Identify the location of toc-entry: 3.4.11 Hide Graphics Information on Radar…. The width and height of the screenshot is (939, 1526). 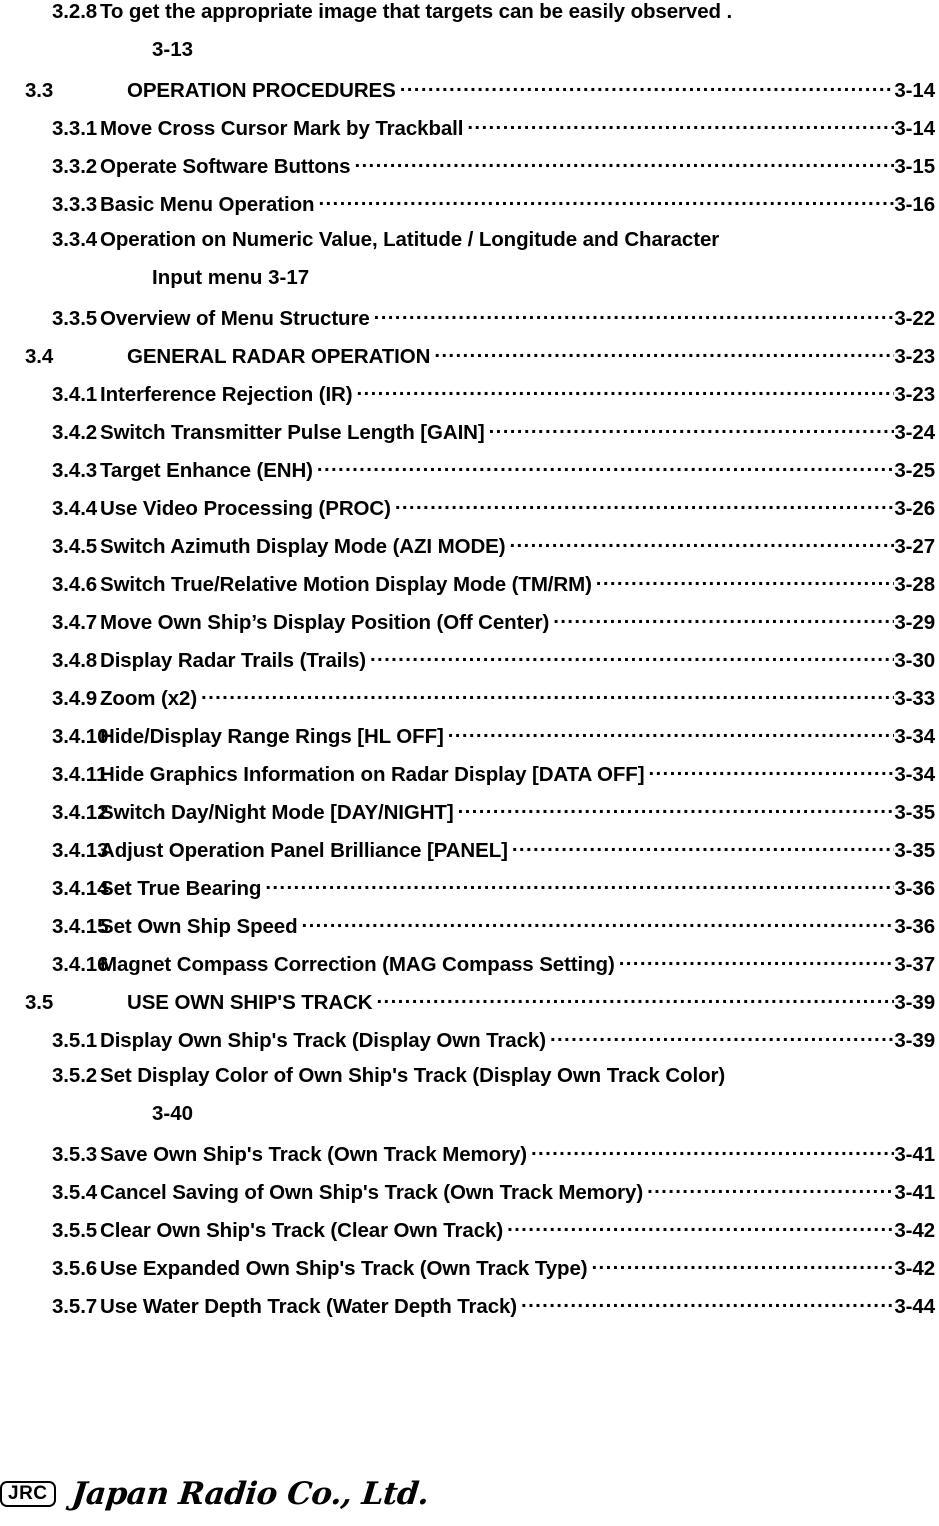
(469, 779).